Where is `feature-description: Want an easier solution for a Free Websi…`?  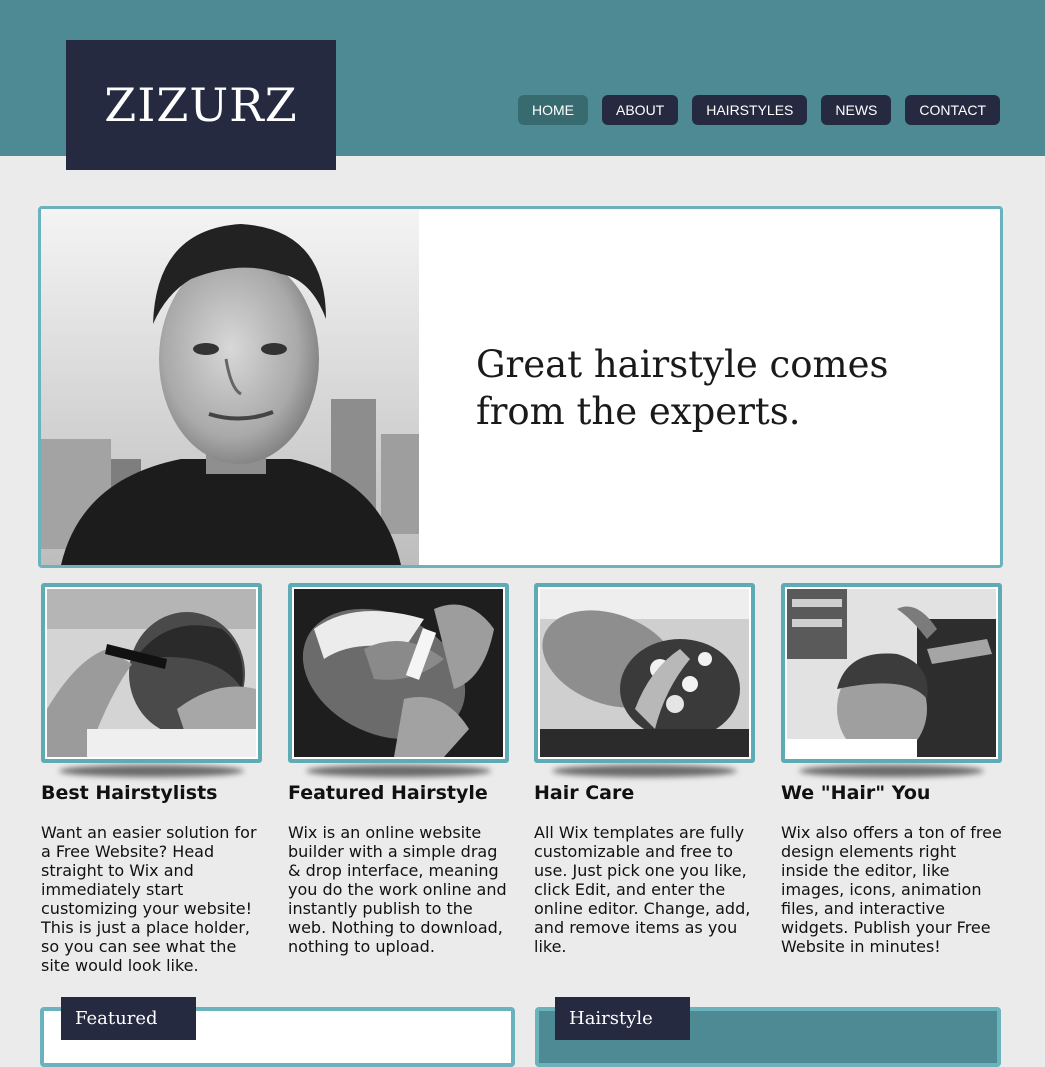
feature-description: Want an easier solution for a Free Websi… is located at coordinates (149, 899).